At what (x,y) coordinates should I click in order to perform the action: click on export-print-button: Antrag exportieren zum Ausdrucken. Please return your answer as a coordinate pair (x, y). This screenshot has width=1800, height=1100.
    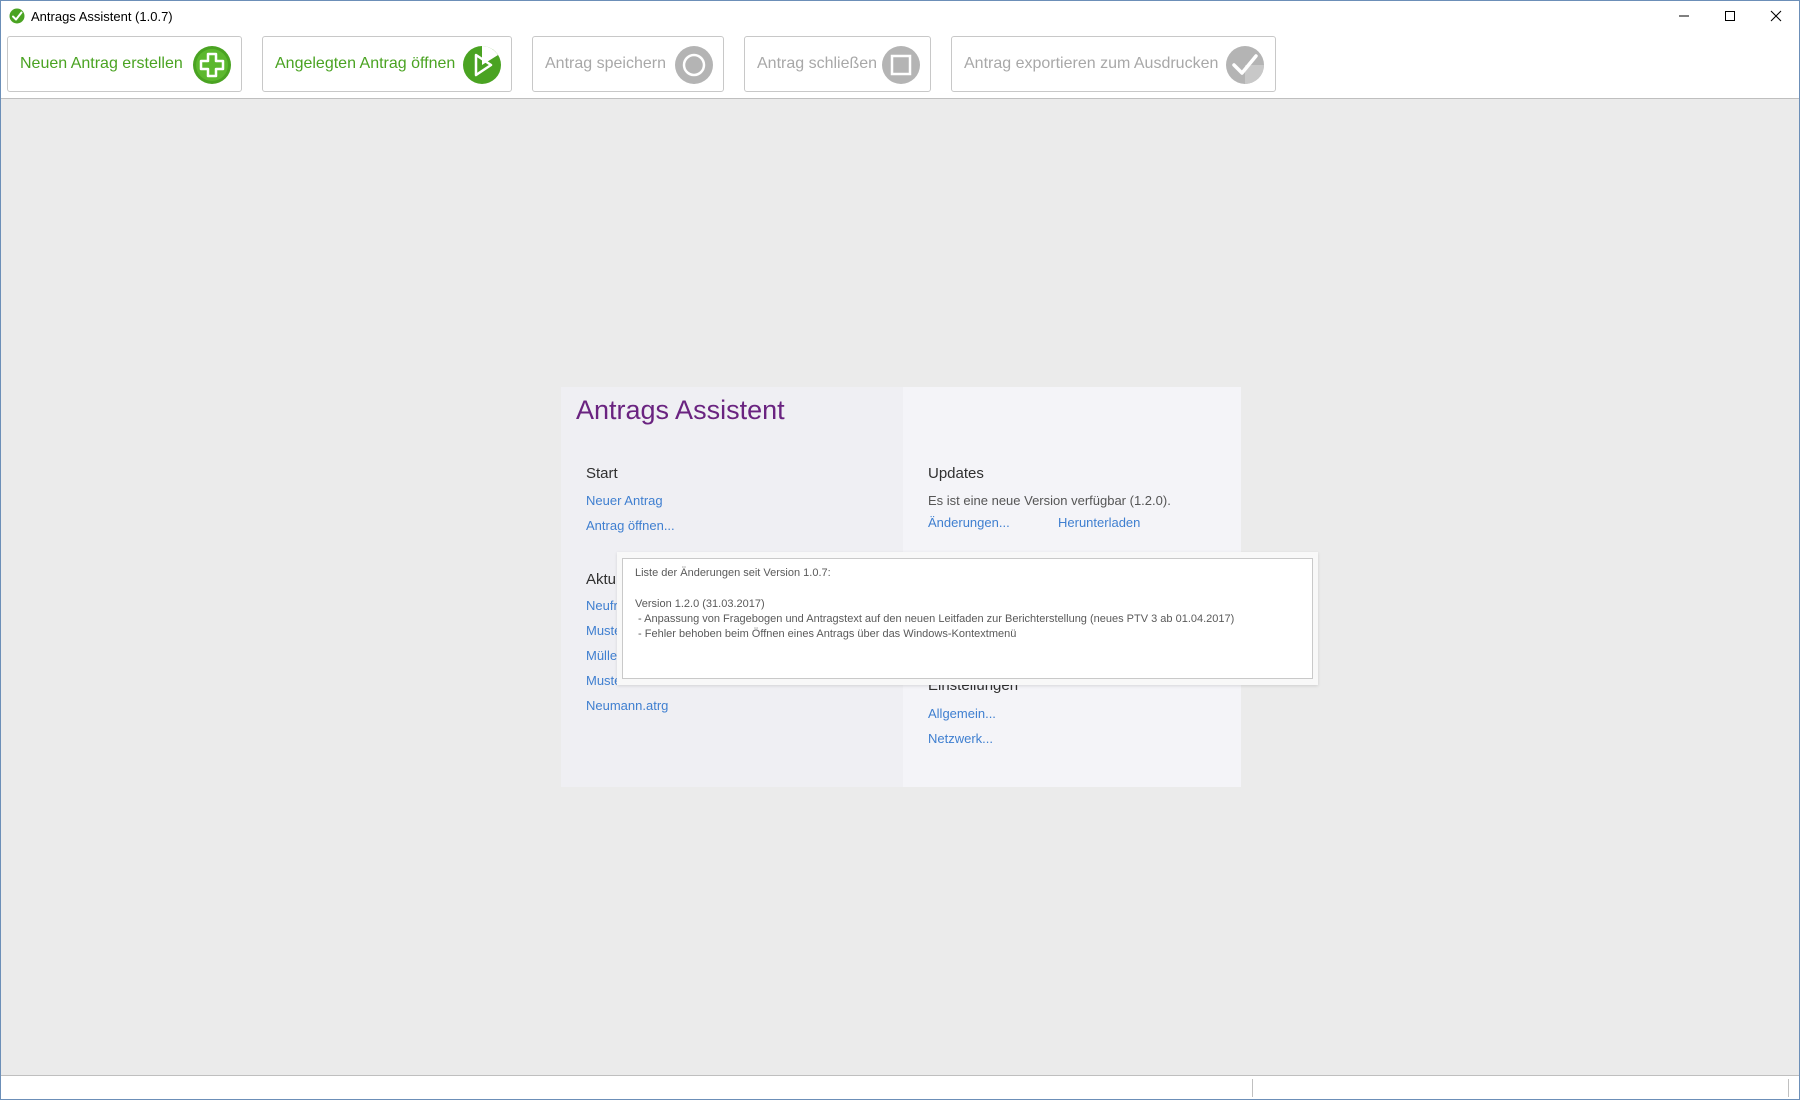
    Looking at the image, I should click on (1113, 64).